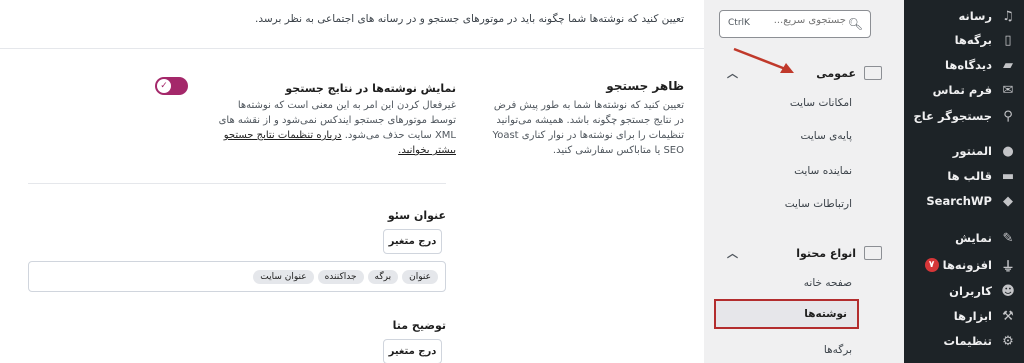 This screenshot has height=363, width=1024. What do you see at coordinates (645, 86) in the screenshot?
I see `section-title: ظاهر جستجو` at bounding box center [645, 86].